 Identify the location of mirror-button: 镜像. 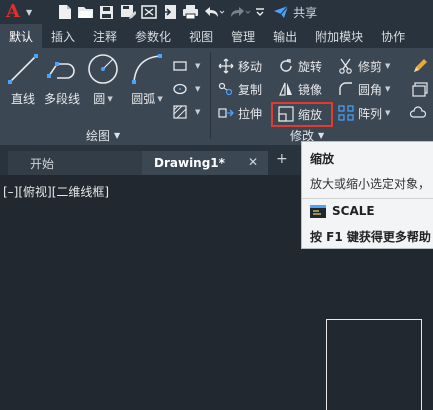
(300, 89).